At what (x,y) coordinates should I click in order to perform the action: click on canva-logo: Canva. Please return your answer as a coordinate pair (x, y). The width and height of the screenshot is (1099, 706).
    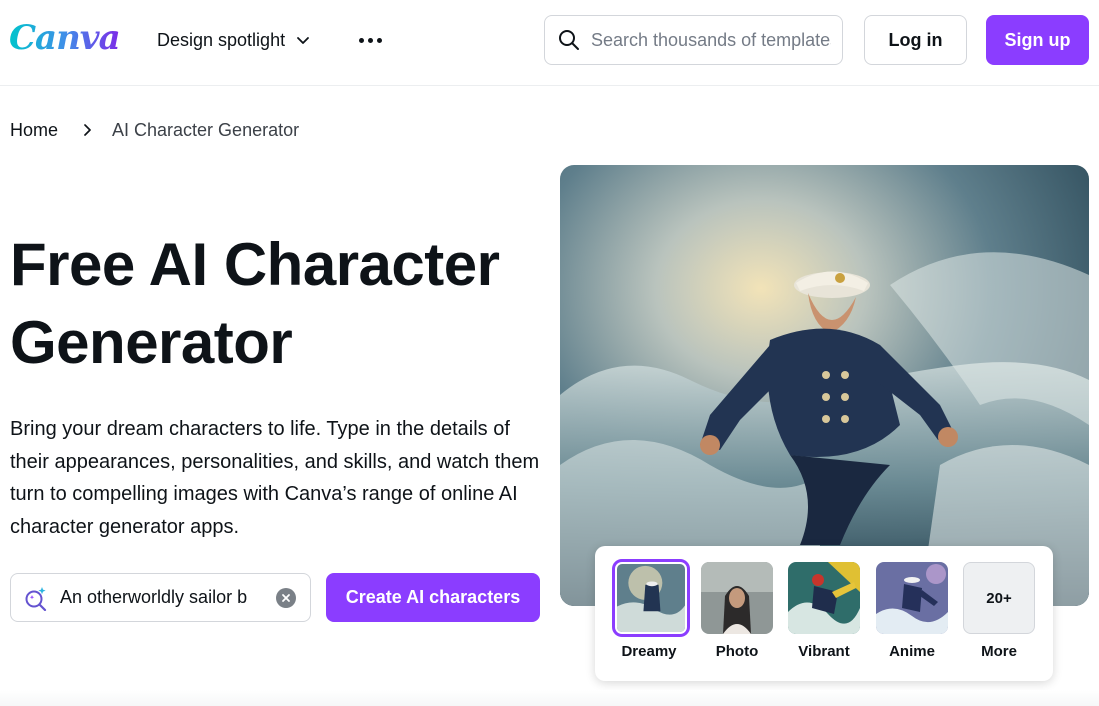
    Looking at the image, I should click on (65, 38).